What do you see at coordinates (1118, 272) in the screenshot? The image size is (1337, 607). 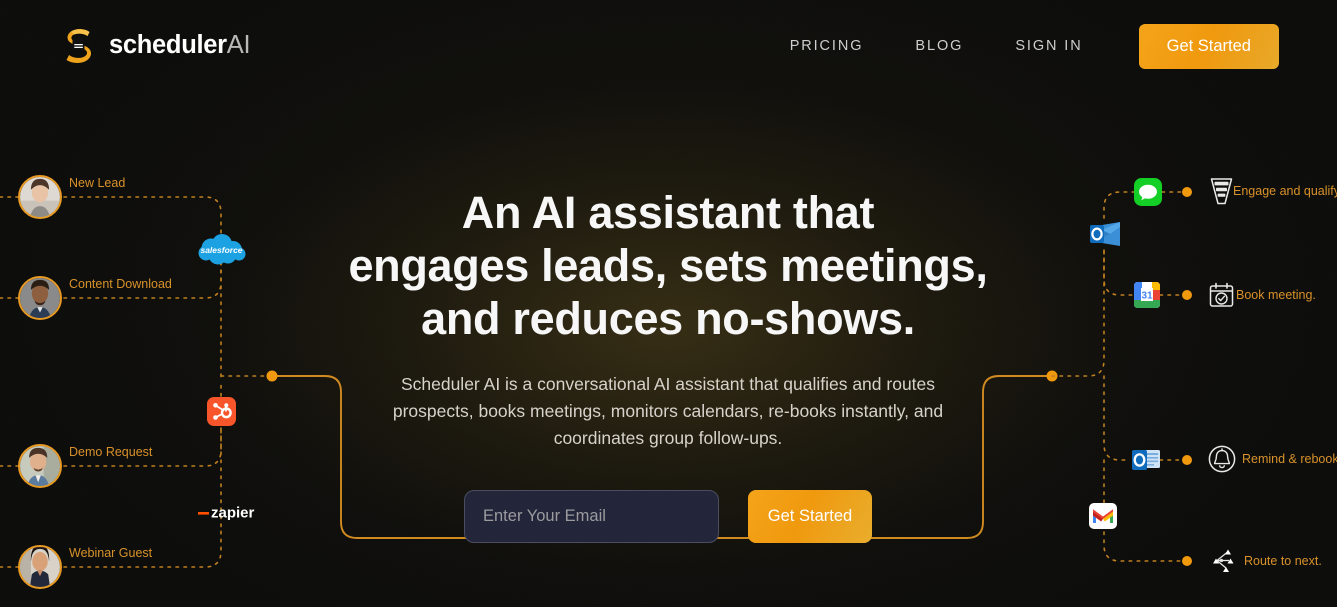 I see `flow-line-gcal` at bounding box center [1118, 272].